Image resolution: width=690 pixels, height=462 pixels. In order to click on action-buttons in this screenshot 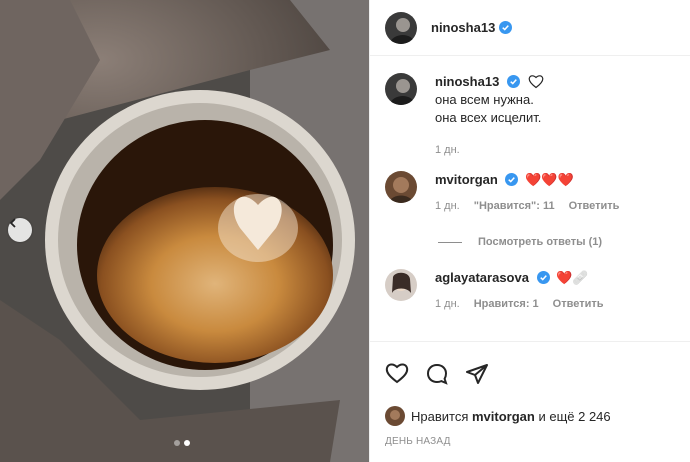, I will do `click(530, 366)`.